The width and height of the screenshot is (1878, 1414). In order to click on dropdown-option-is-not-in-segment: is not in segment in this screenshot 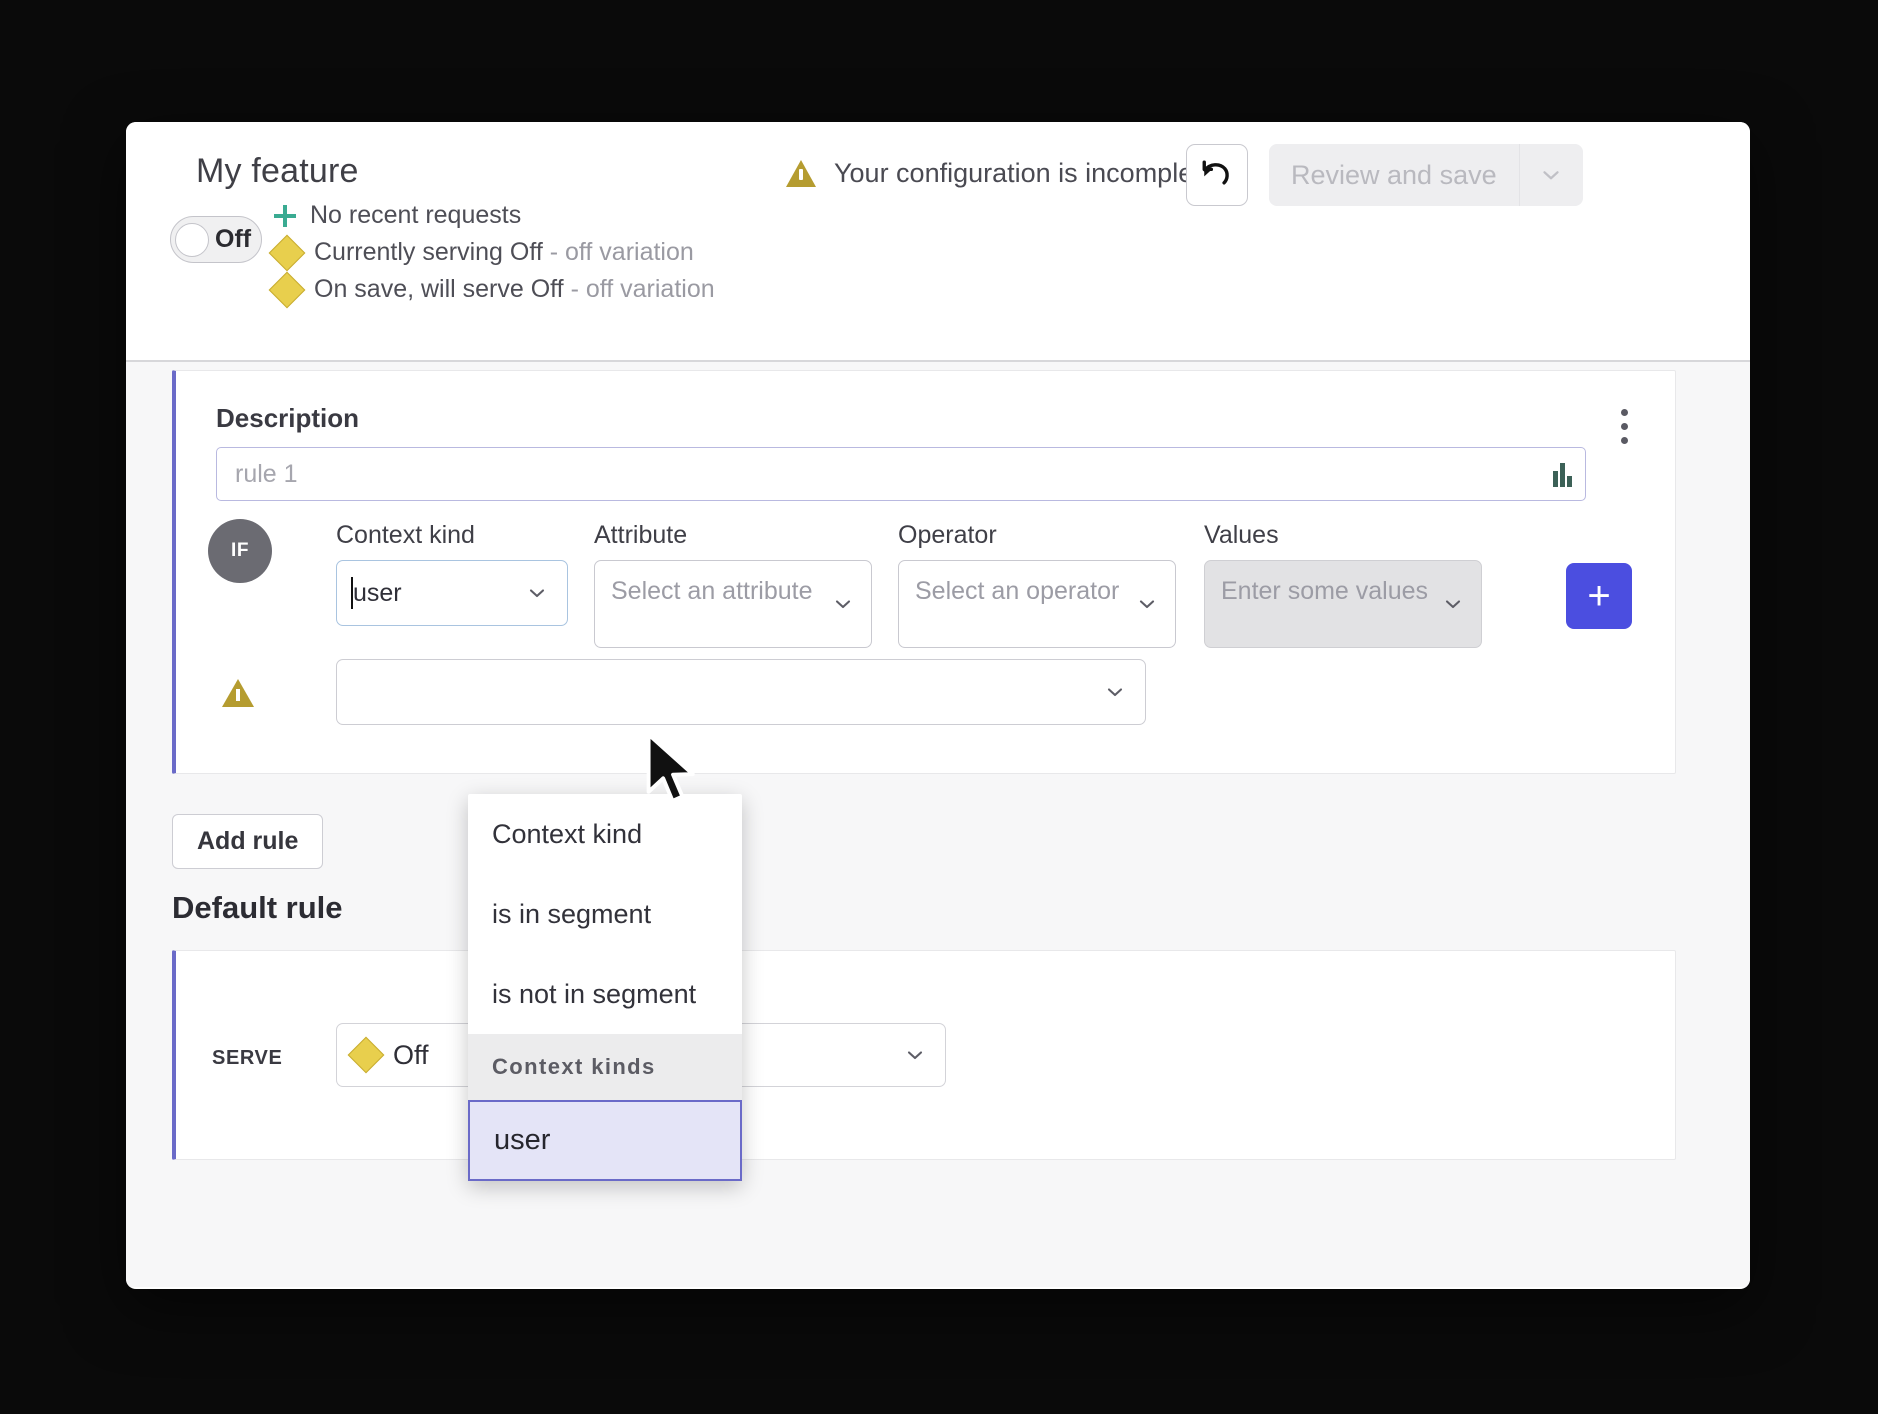, I will do `click(605, 994)`.